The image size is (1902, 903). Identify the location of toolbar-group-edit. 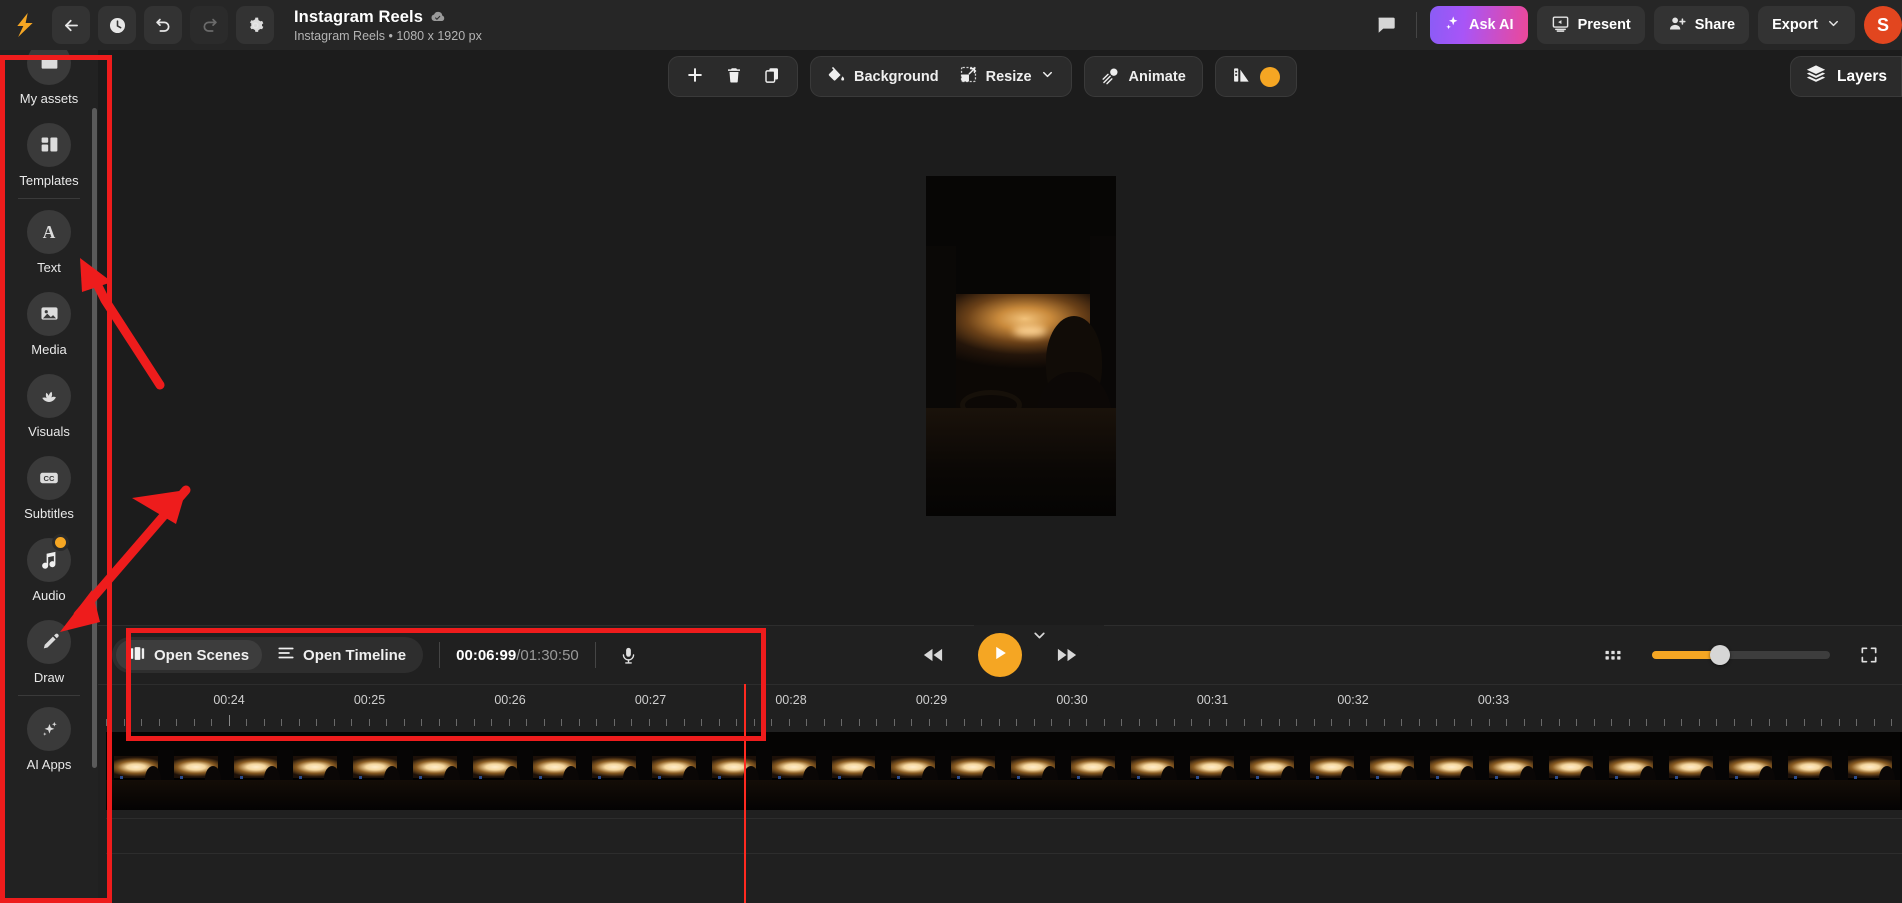
(733, 76).